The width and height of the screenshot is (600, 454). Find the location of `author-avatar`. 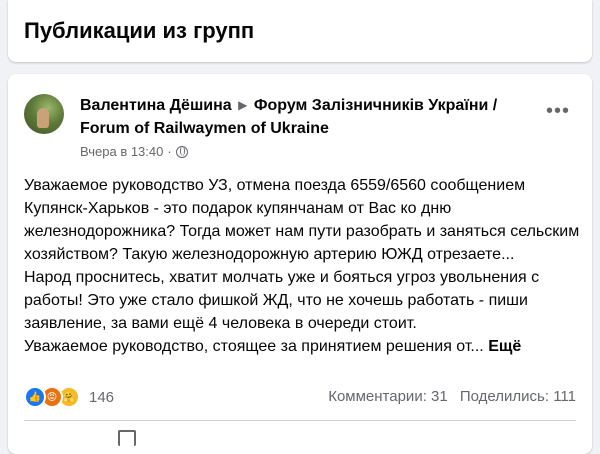

author-avatar is located at coordinates (44, 114).